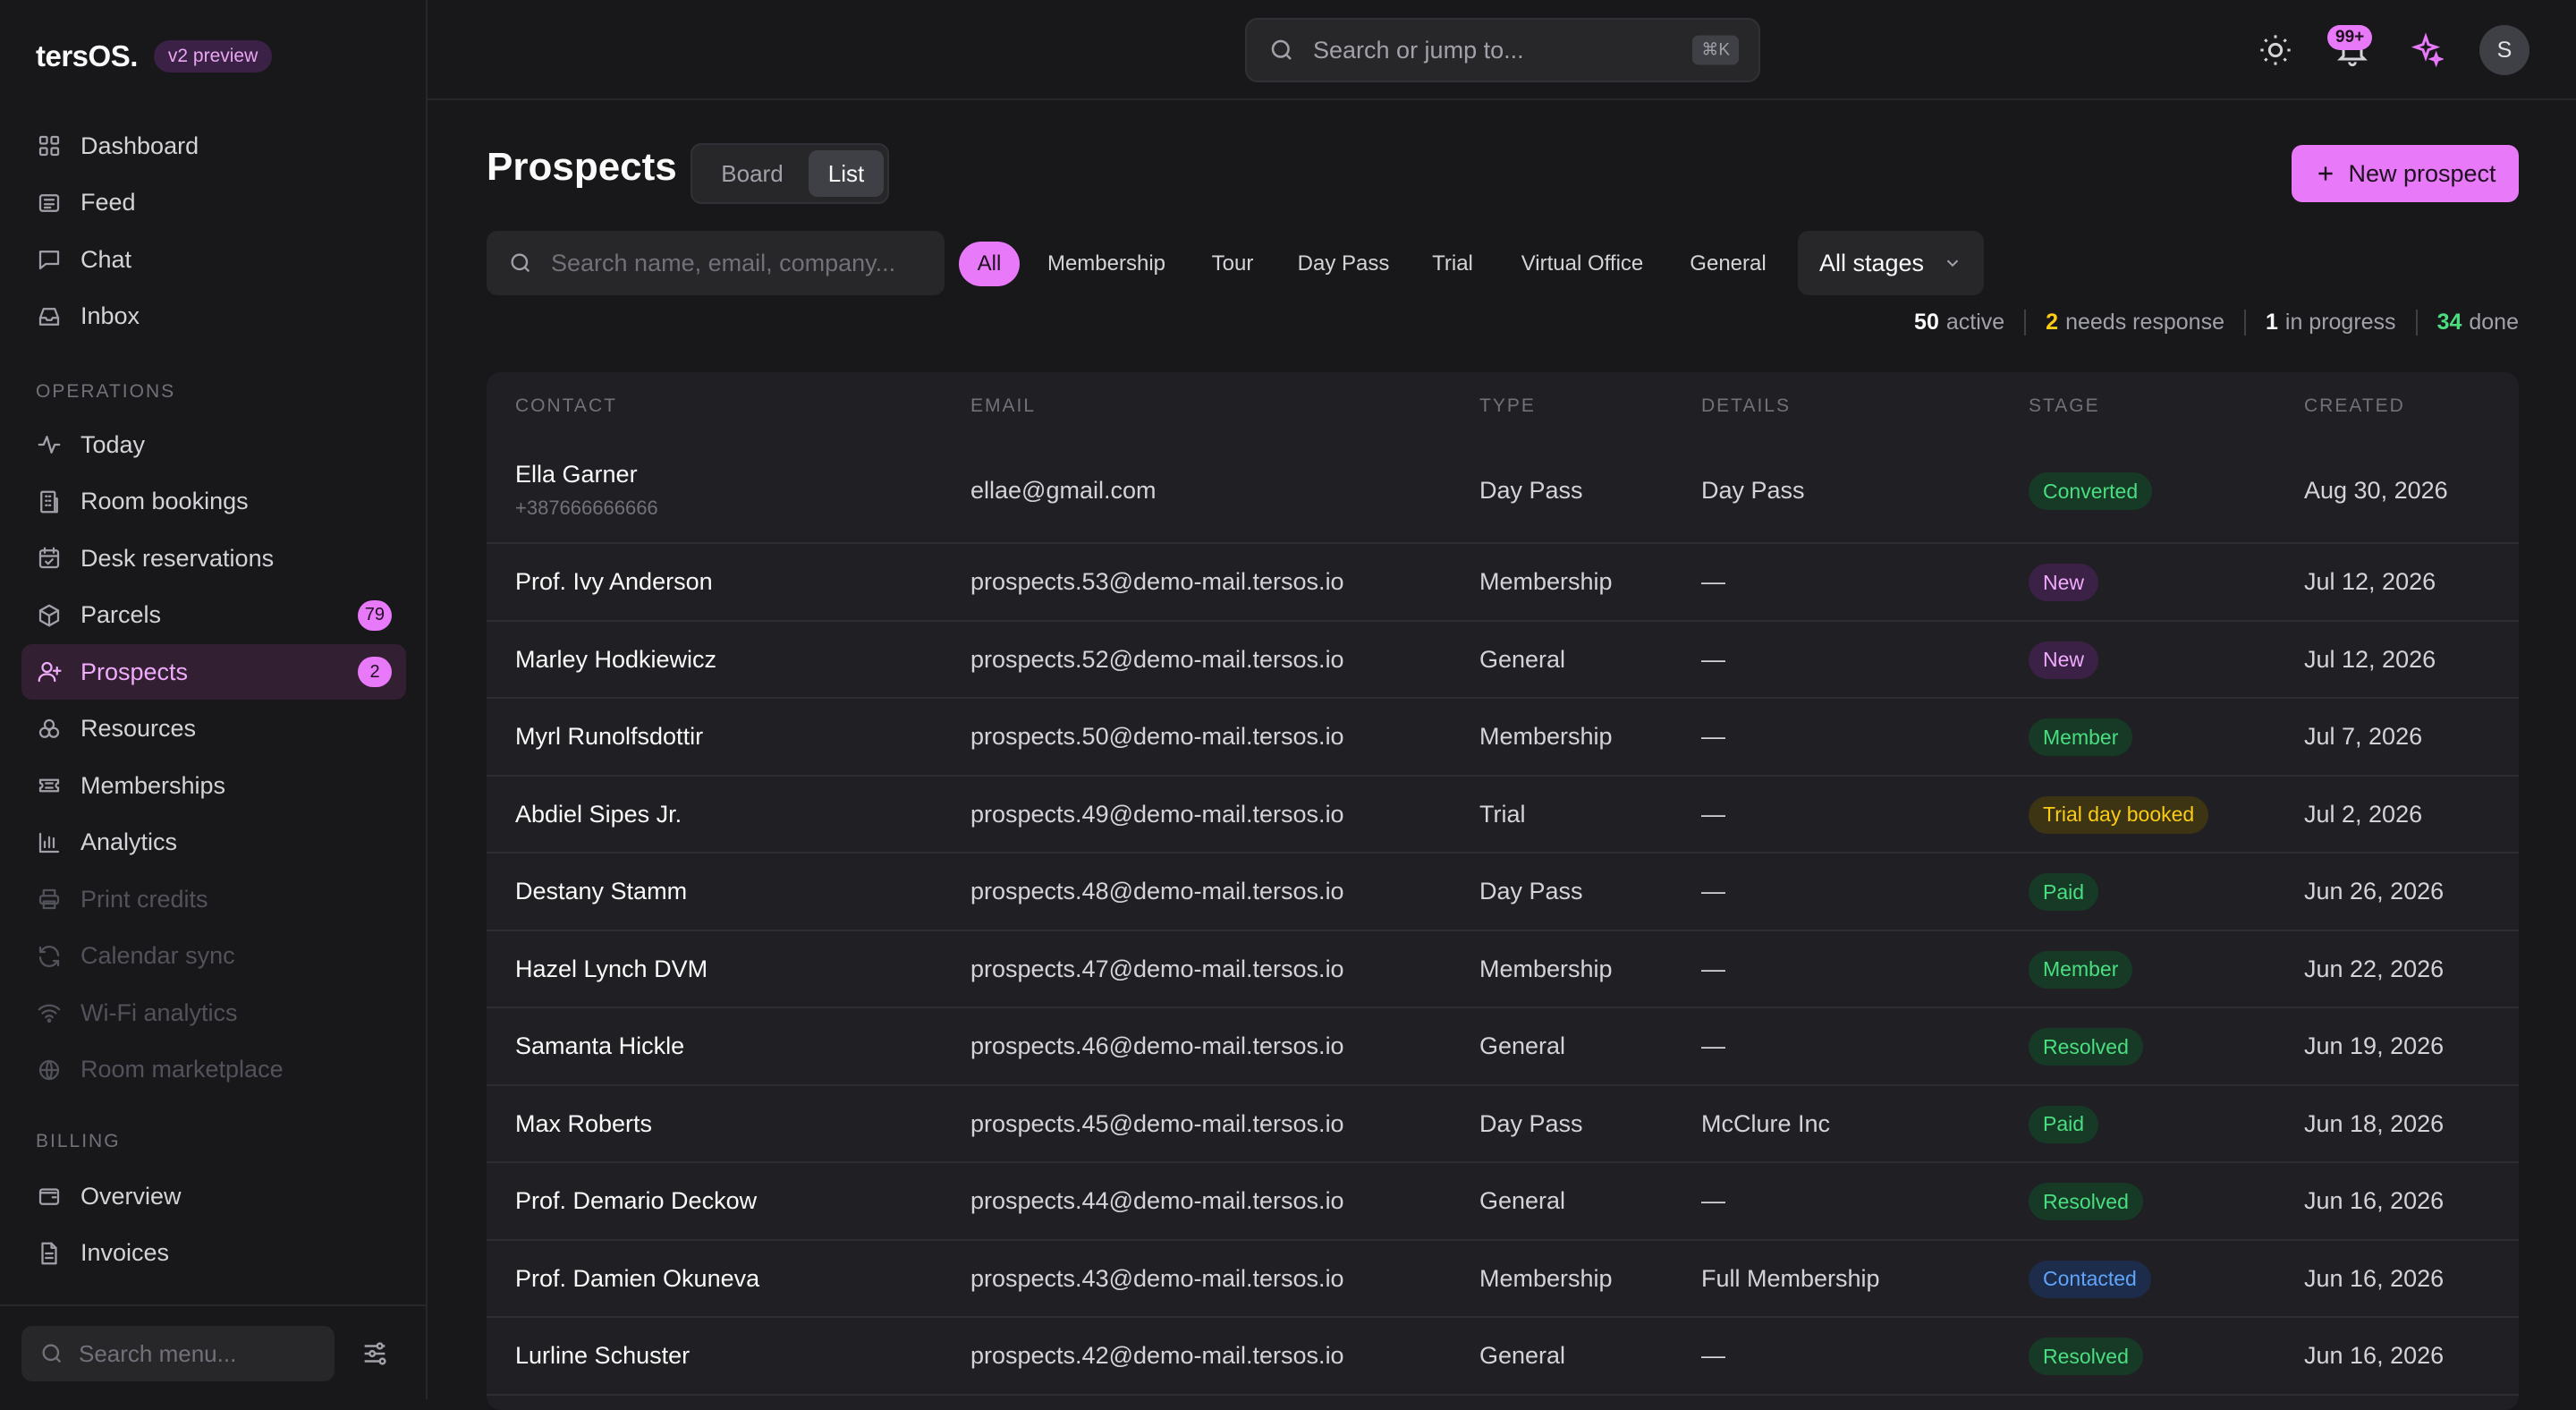 The image size is (2576, 1410). Describe the element at coordinates (1232, 264) in the screenshot. I see `filter-chip-tour: Tour` at that location.